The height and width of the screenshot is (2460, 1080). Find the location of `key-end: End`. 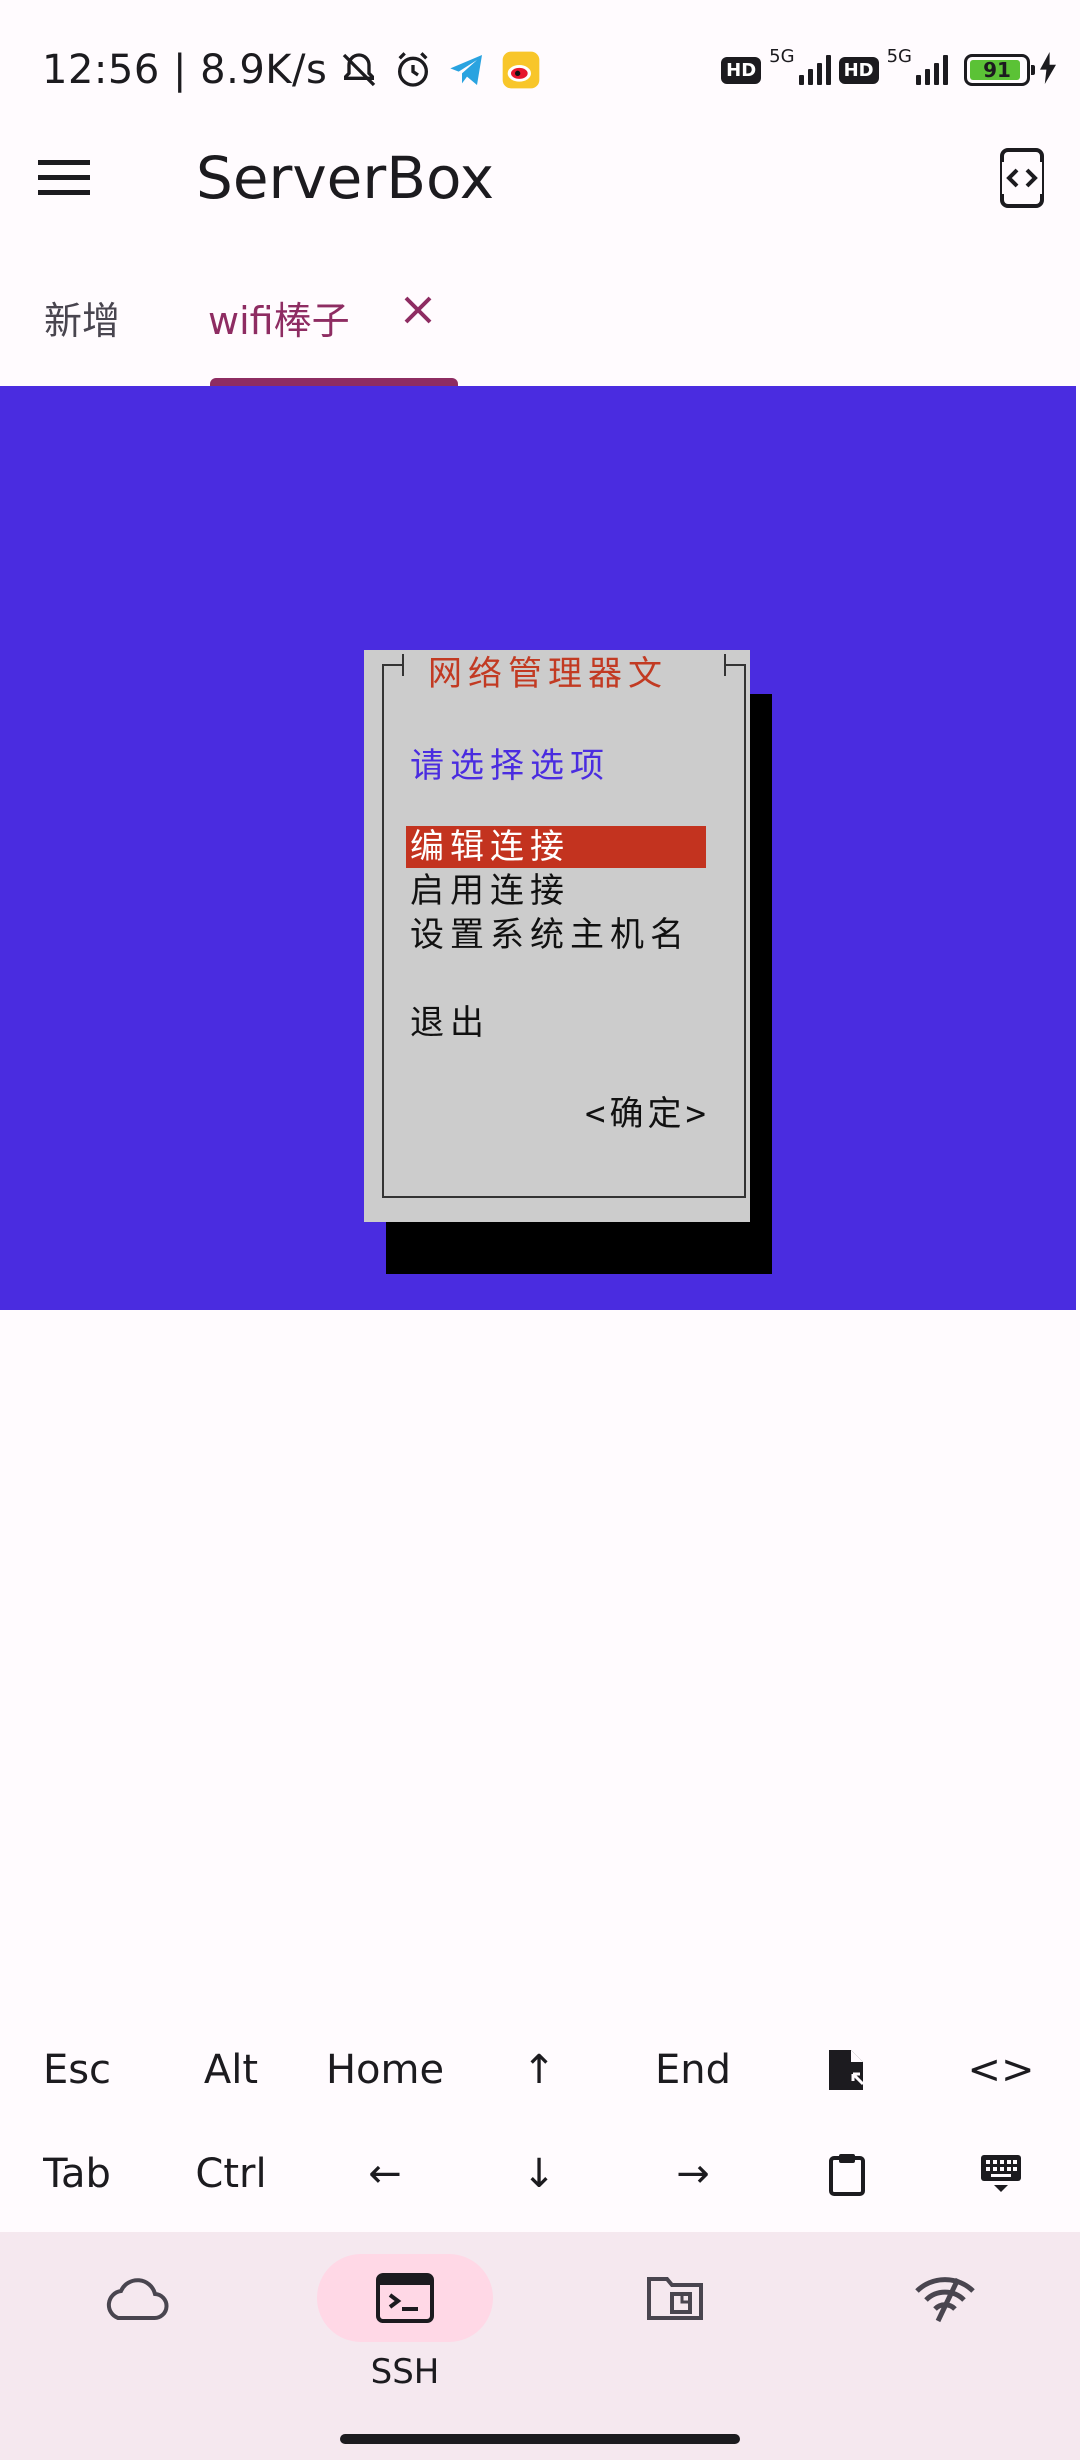

key-end: End is located at coordinates (693, 2070).